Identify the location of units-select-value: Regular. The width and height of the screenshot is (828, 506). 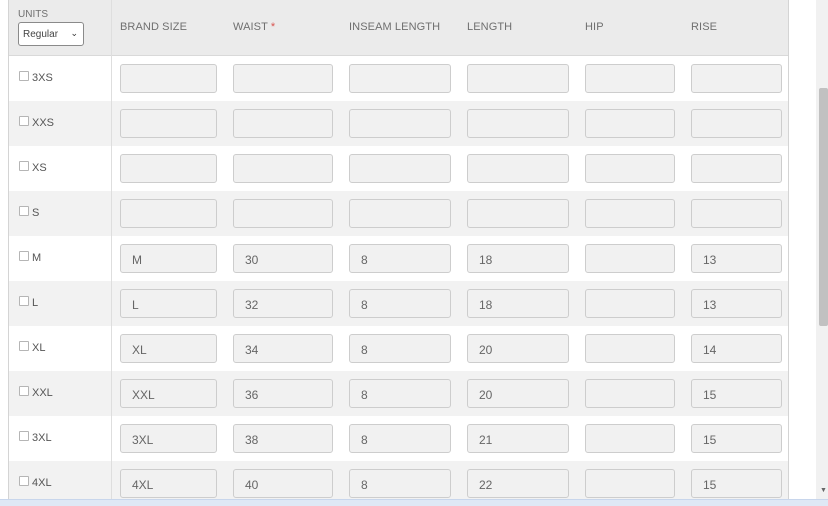
(41, 34).